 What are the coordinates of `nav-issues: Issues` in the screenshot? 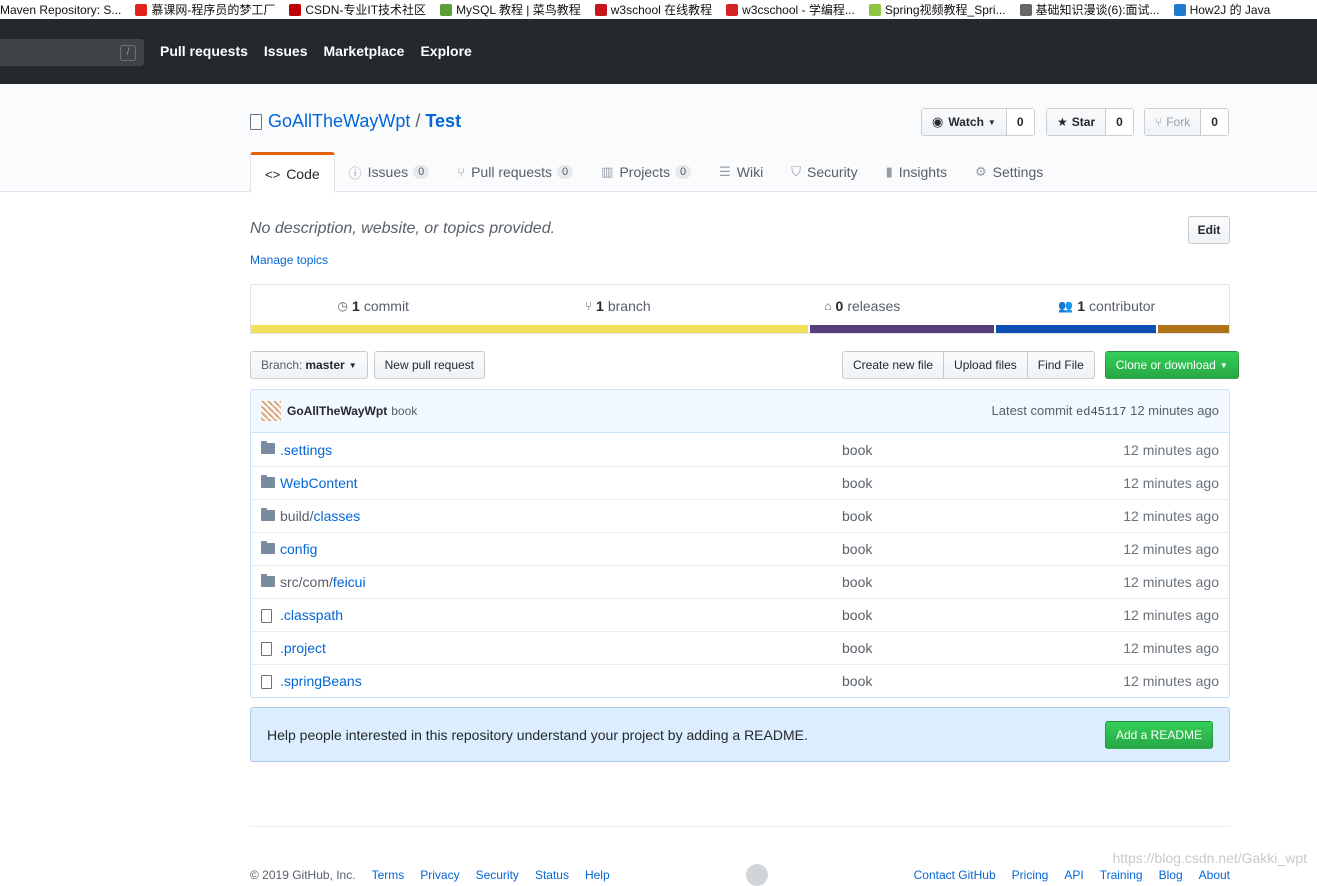 It's located at (286, 51).